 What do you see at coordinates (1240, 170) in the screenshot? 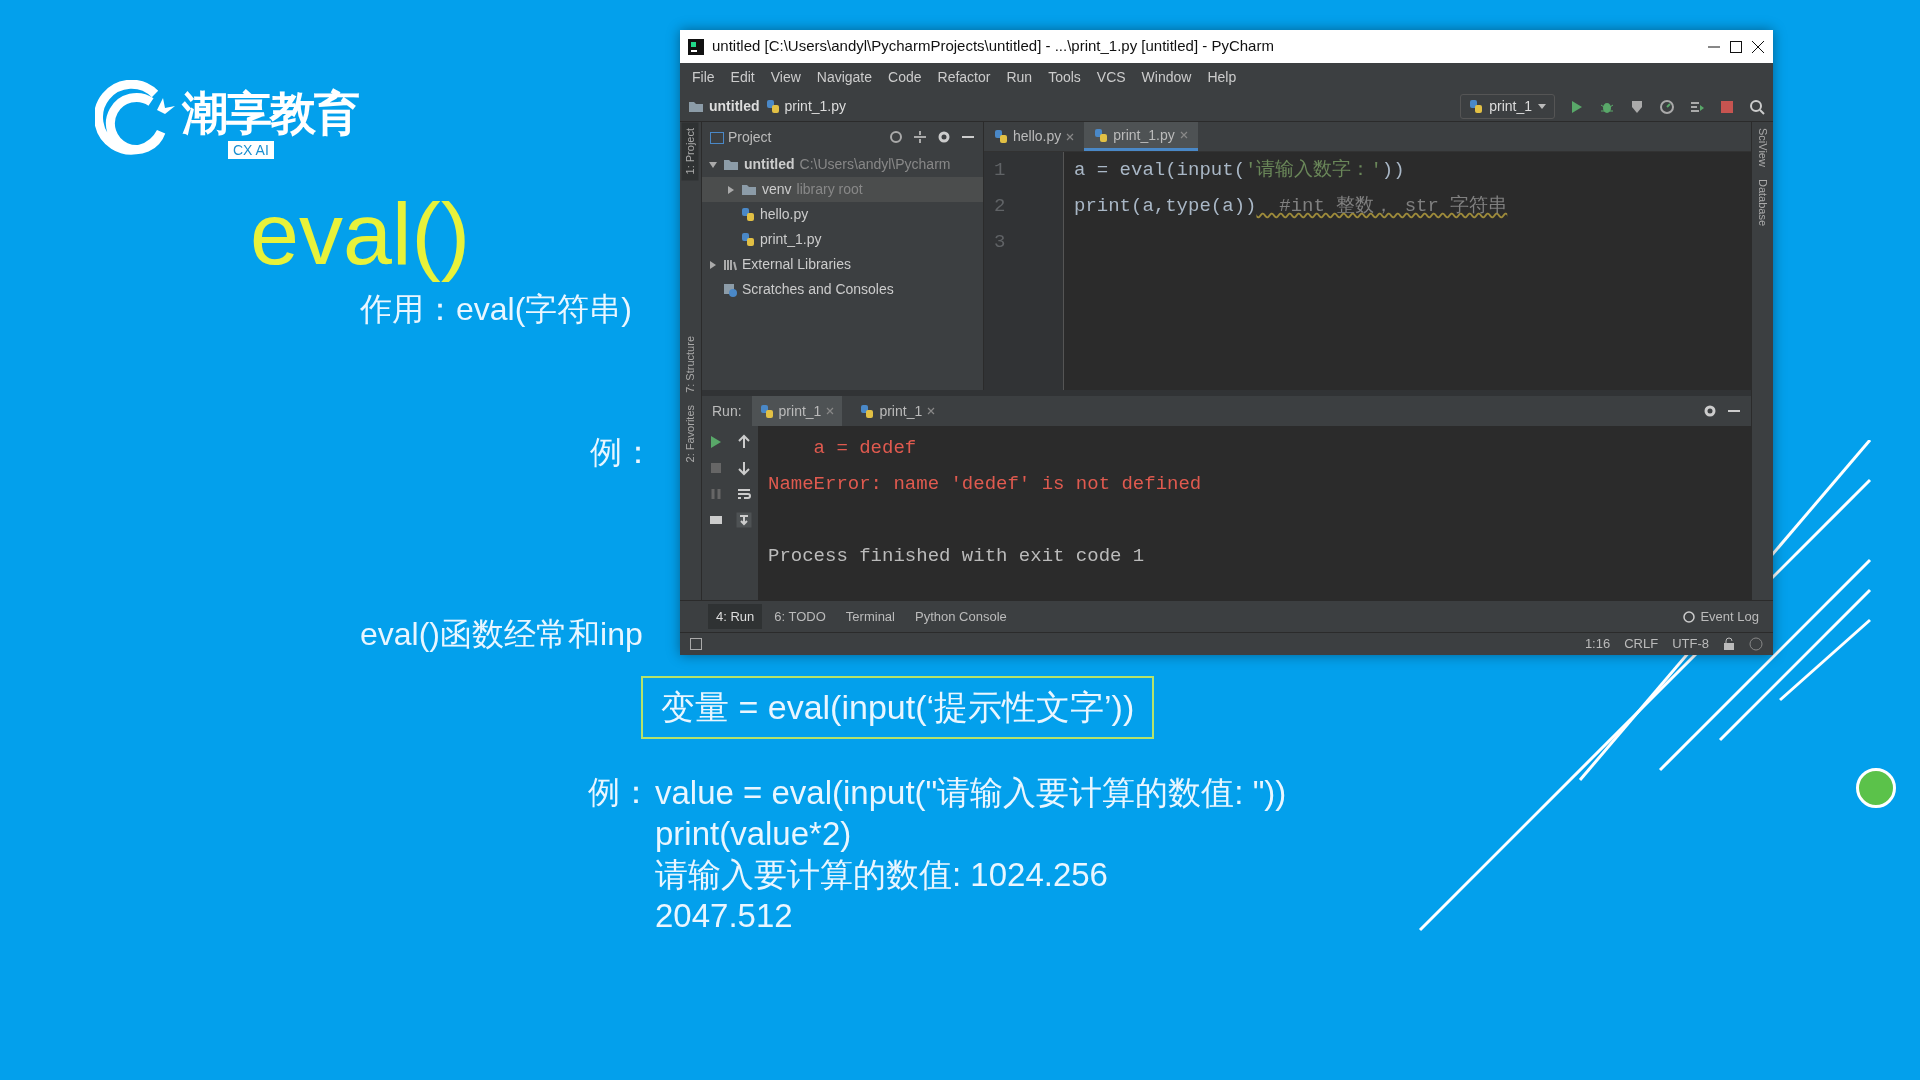
I see `code-line: a = eval(input('请输入数字：'))` at bounding box center [1240, 170].